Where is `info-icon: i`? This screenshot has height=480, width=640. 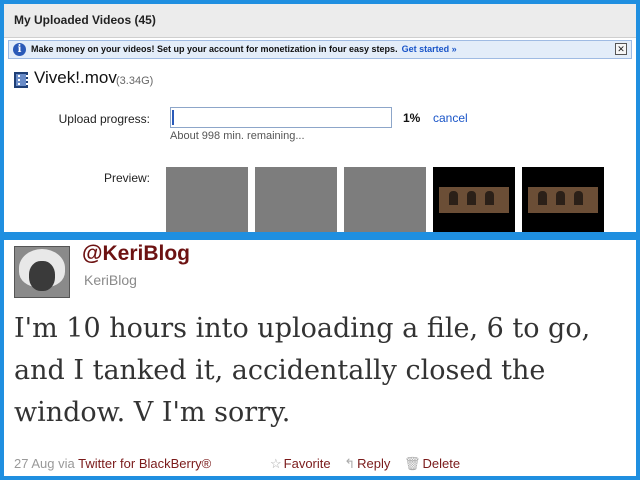
info-icon: i is located at coordinates (19, 49).